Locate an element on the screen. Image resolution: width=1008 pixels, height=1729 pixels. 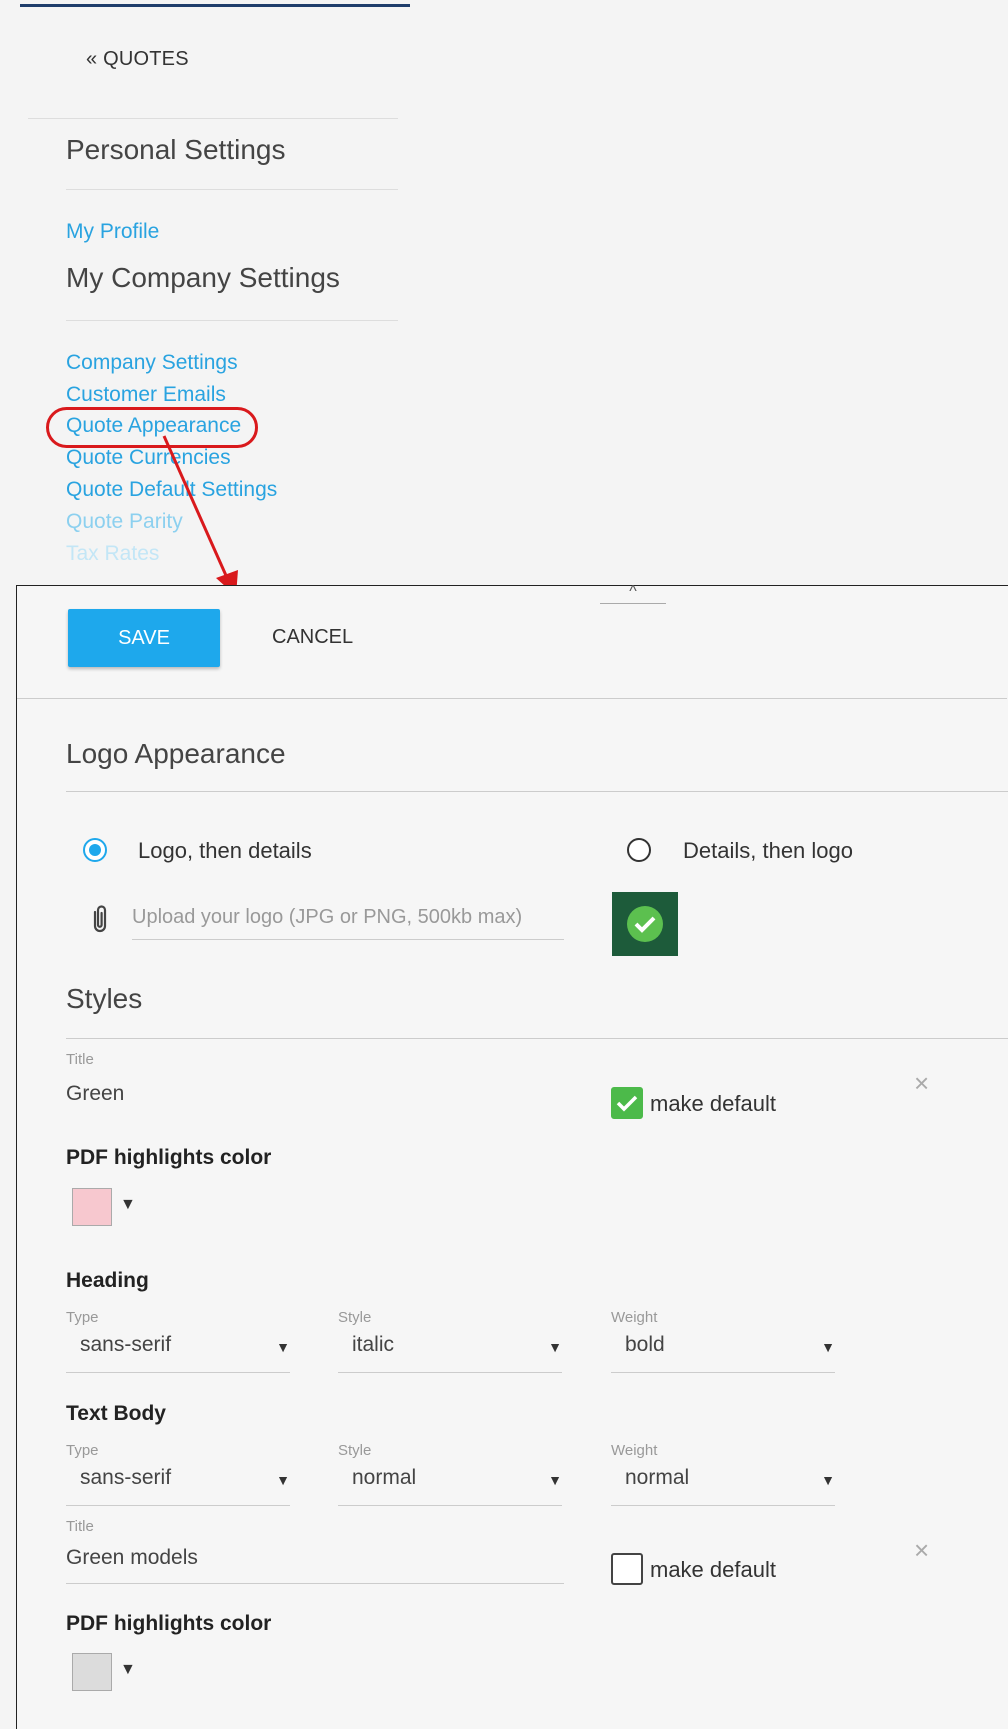
body-type-select: sans-serif ▼ is located at coordinates (178, 1483).